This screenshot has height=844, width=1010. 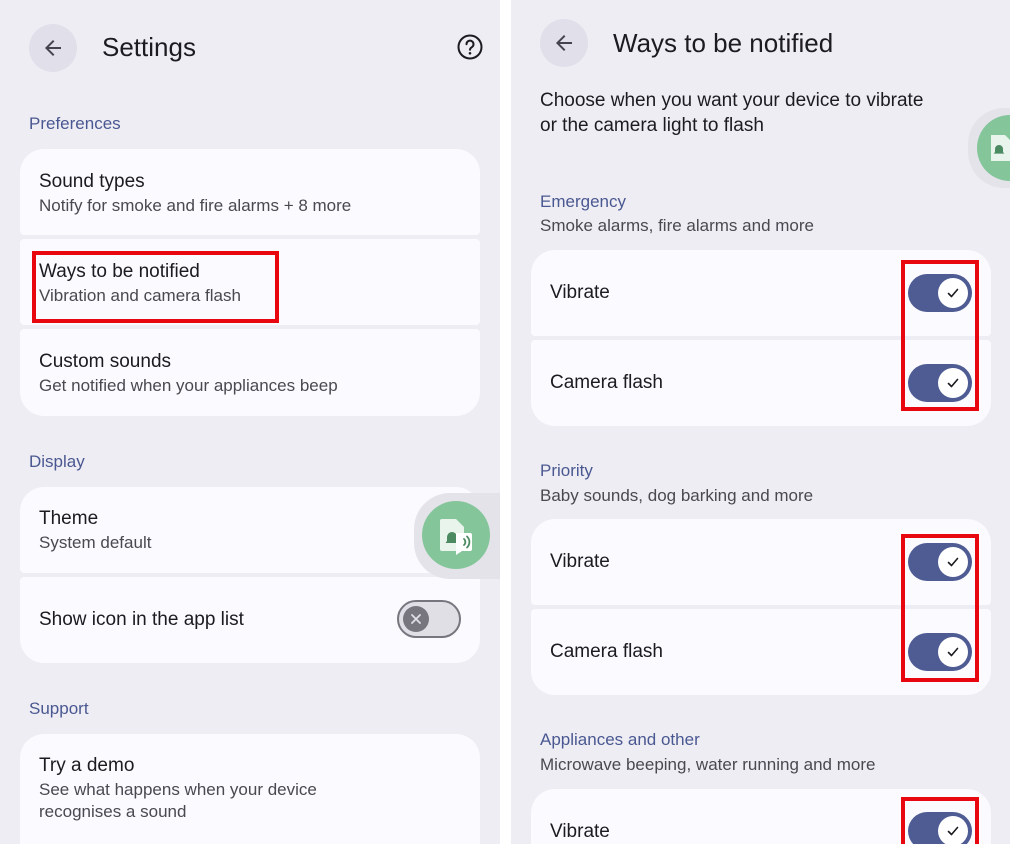 I want to click on item-title: Custom sounds, so click(x=105, y=361).